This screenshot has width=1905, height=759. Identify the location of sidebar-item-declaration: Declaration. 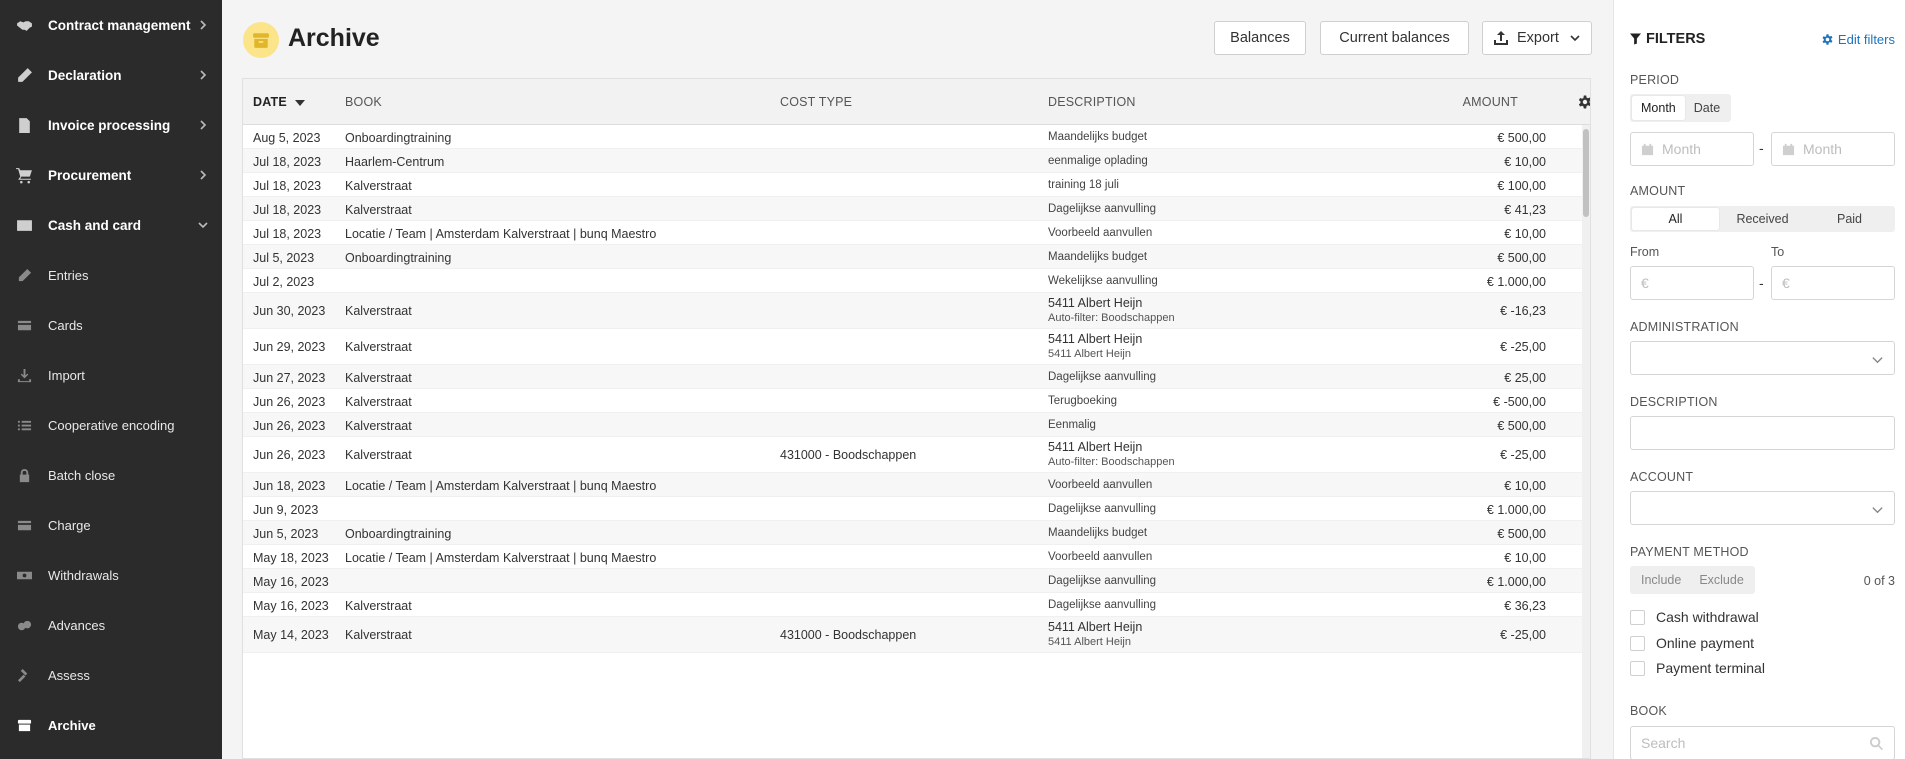
(111, 75).